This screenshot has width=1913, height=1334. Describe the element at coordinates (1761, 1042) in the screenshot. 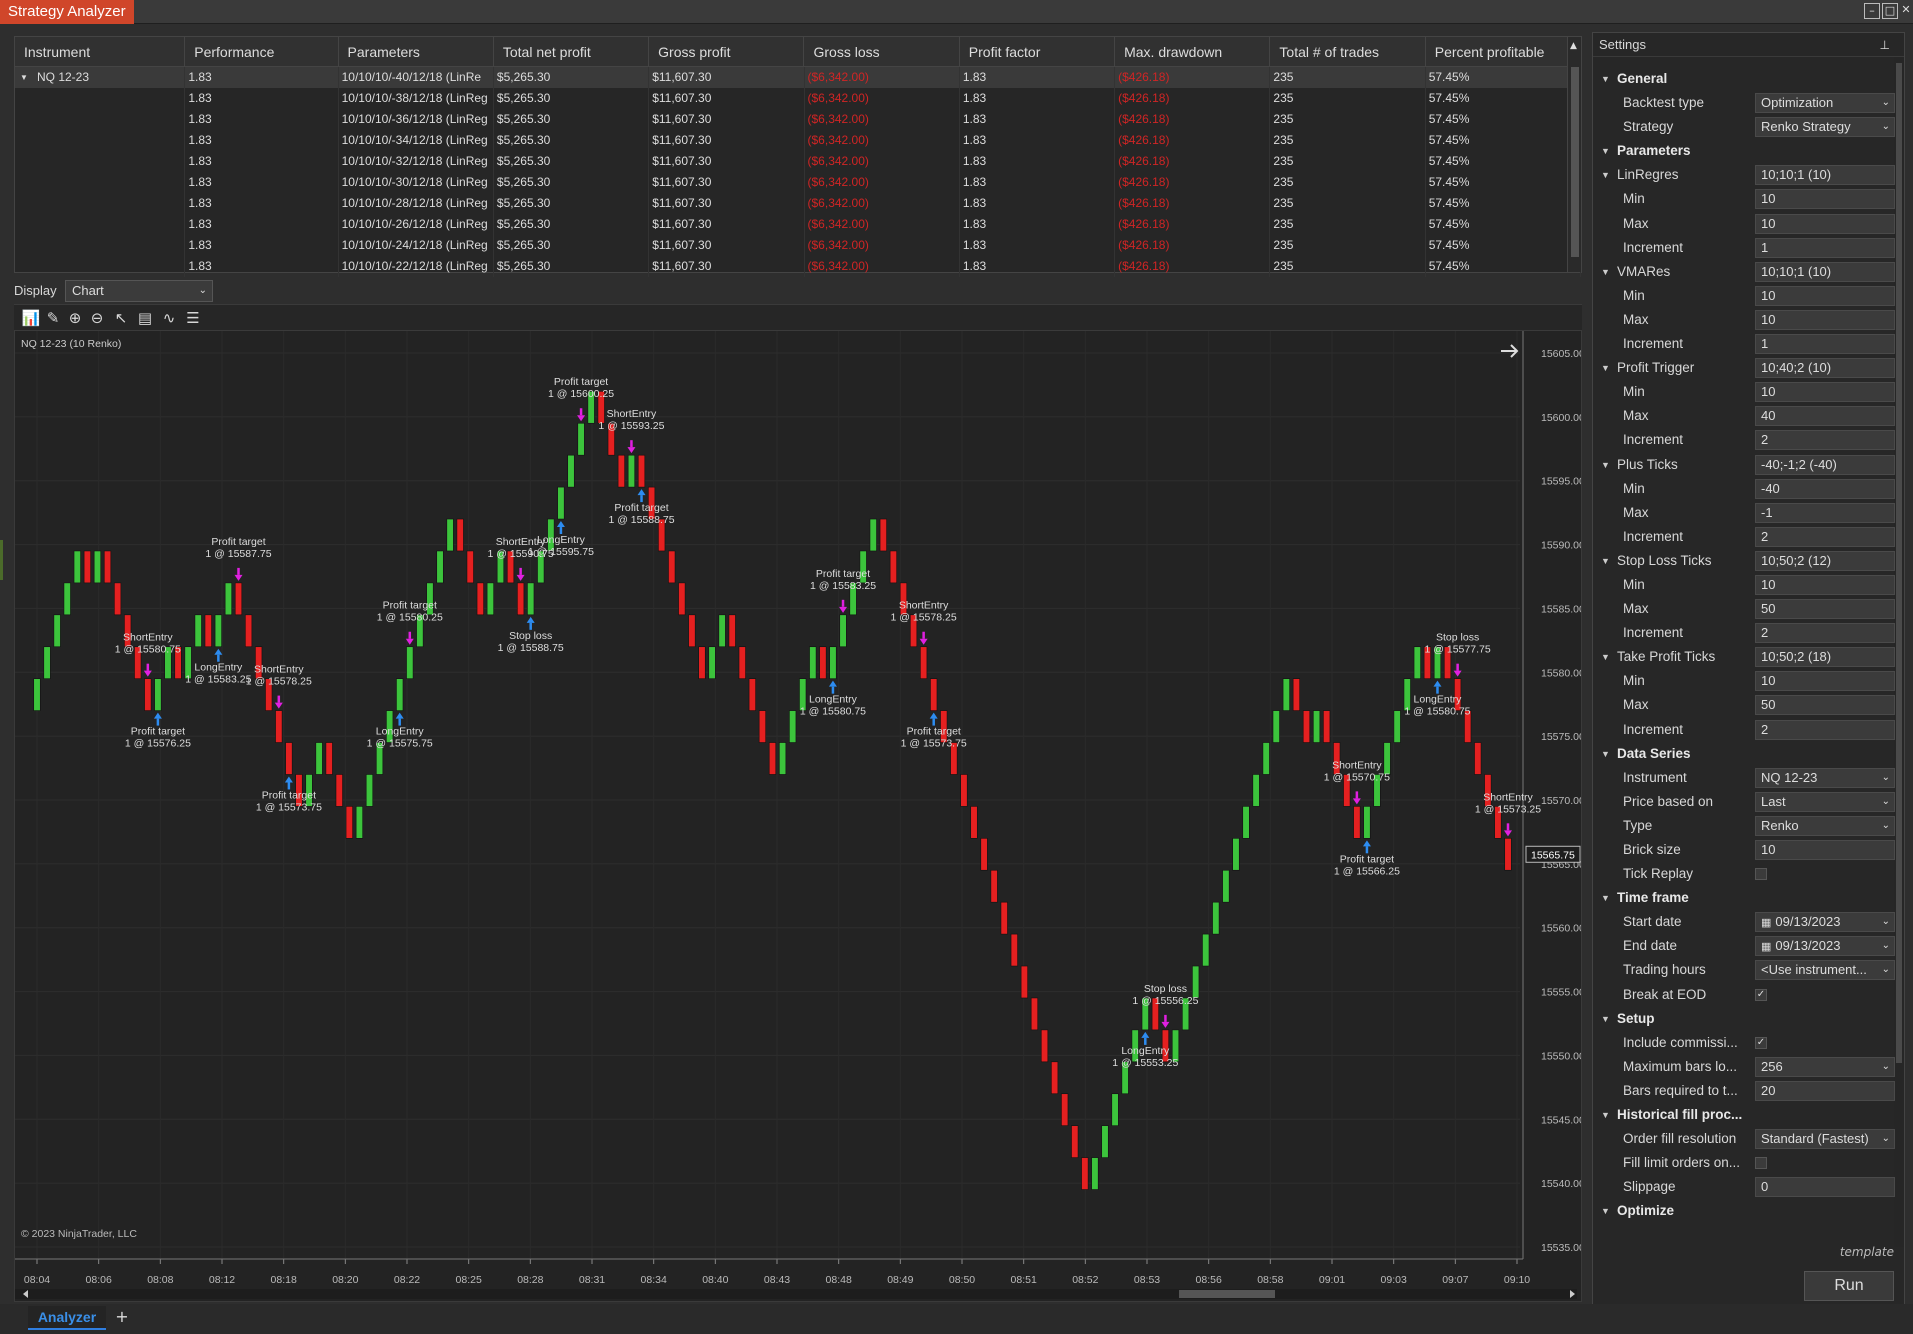

I see `setting-checkbox: ✓` at that location.